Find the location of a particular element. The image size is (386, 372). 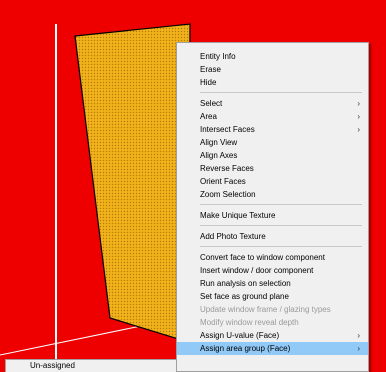

menu-item-zoom-selection: Zoom Selection is located at coordinates (272, 194).